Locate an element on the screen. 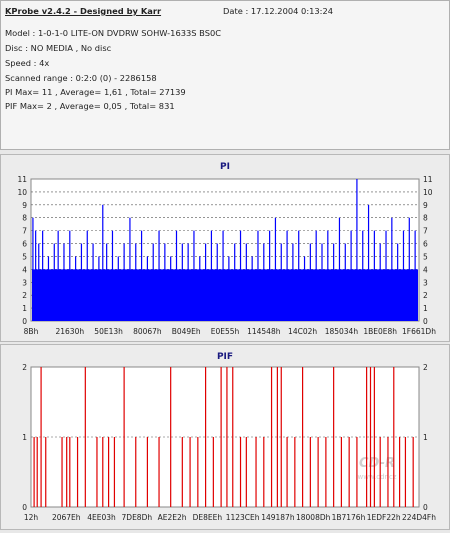 The height and width of the screenshot is (533, 450). y-tick-label-right: 7 is located at coordinates (425, 231).